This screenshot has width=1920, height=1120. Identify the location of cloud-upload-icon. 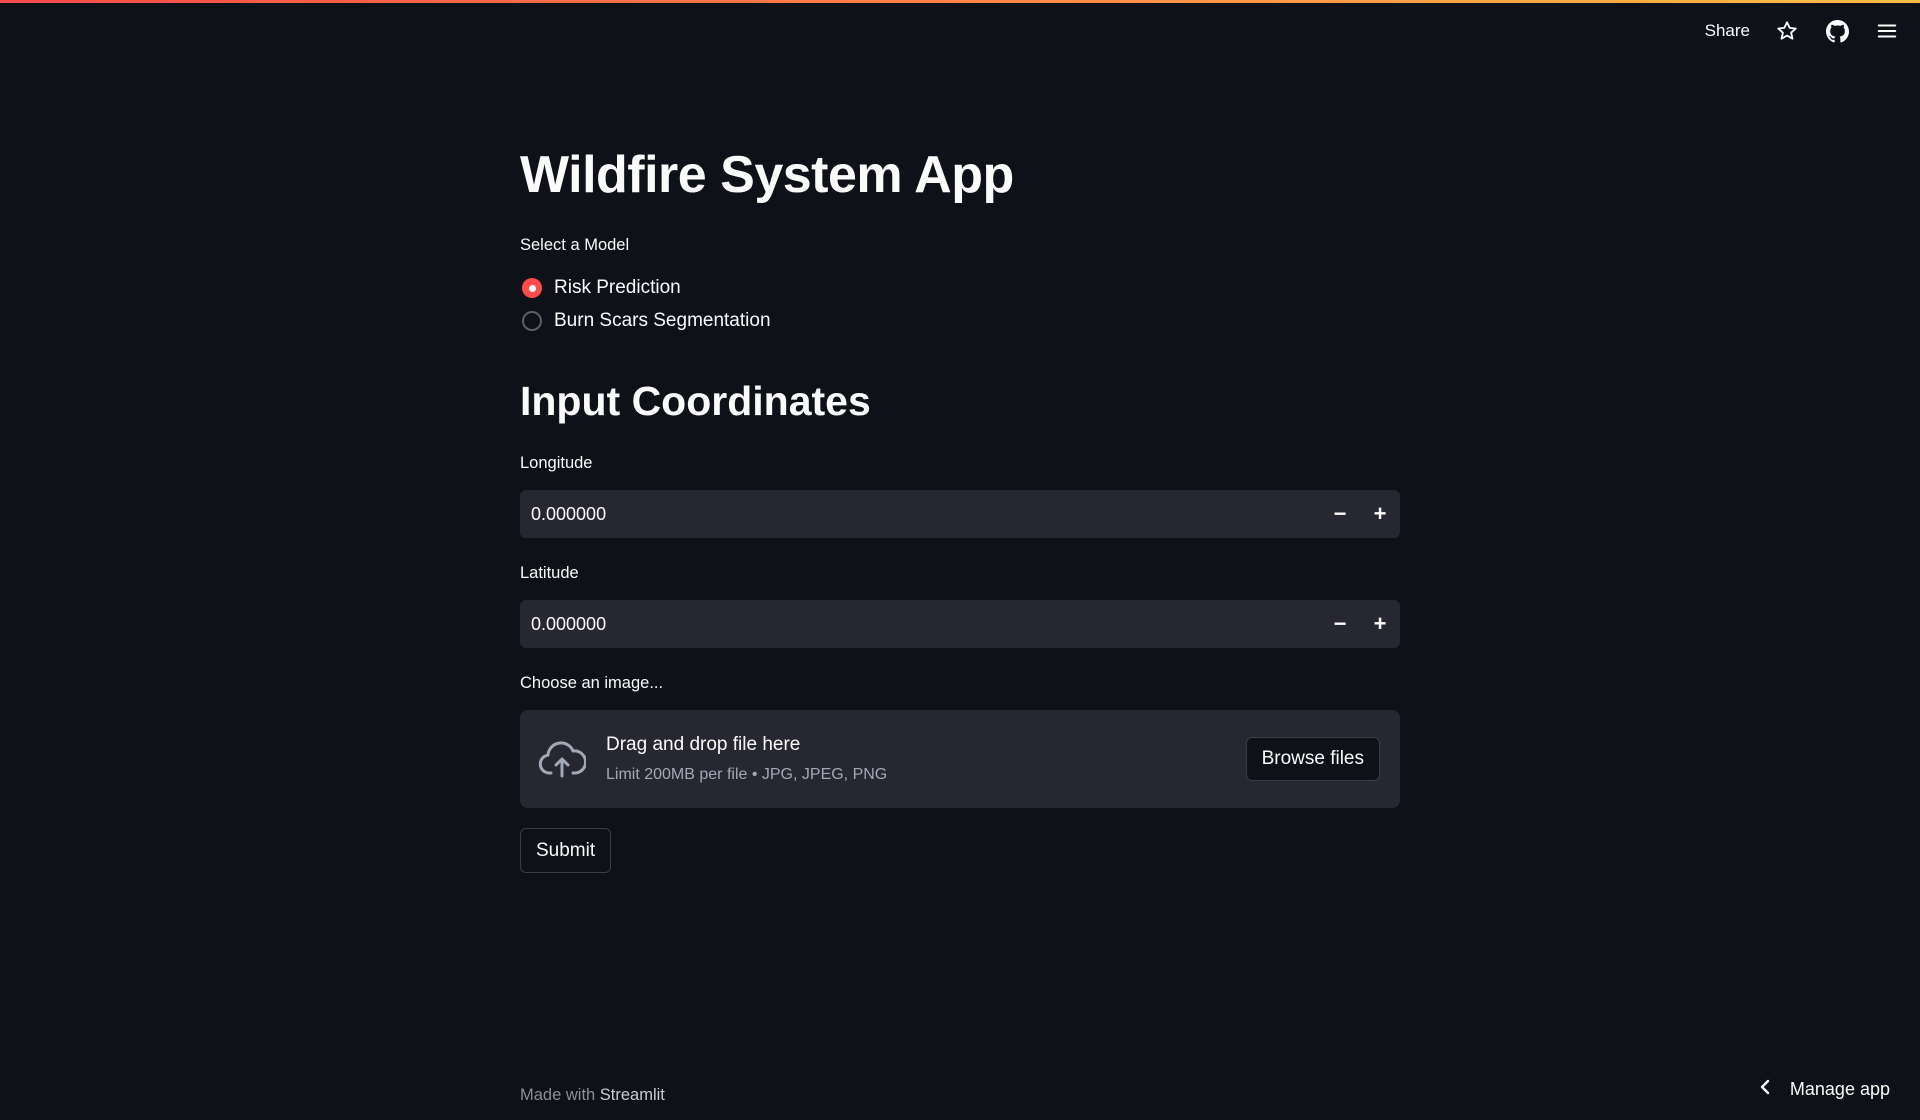
(563, 760).